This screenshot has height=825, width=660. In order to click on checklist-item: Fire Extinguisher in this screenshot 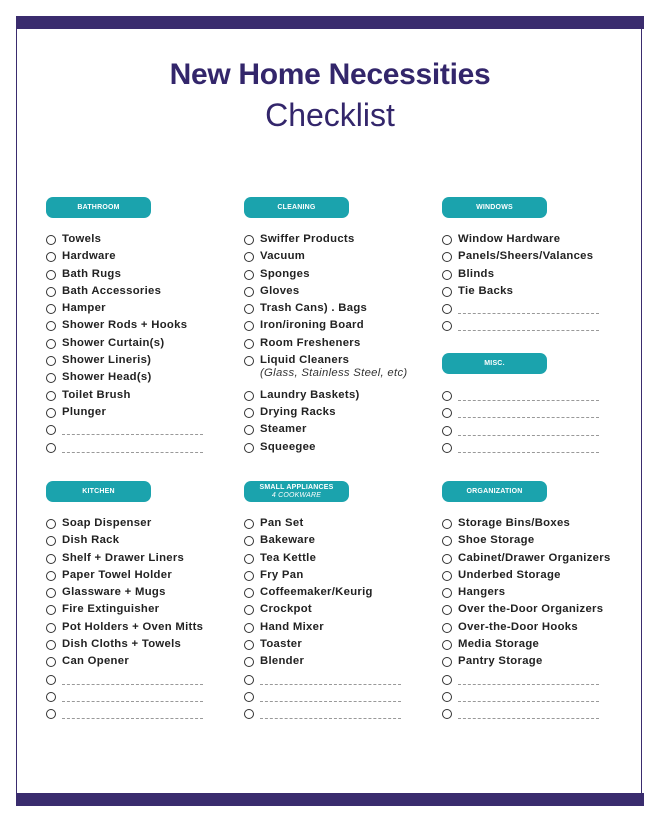, I will do `click(143, 611)`.